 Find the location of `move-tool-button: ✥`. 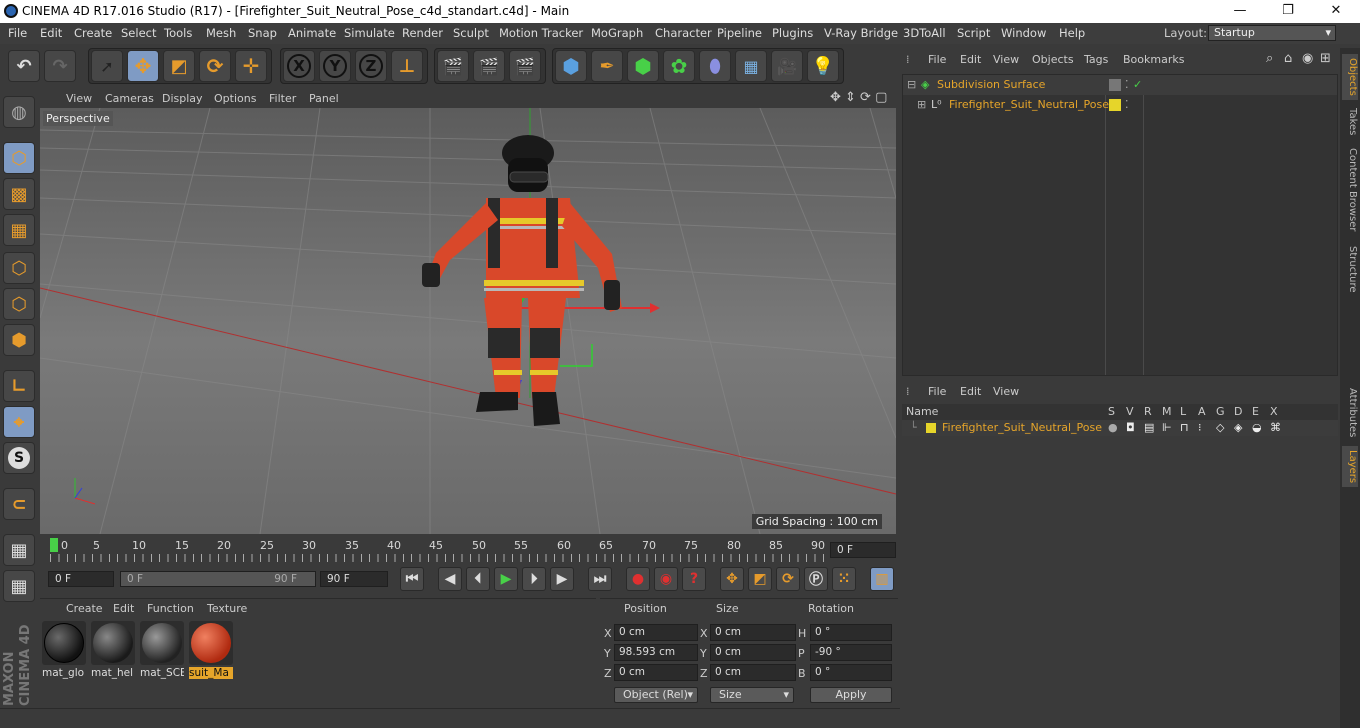

move-tool-button: ✥ is located at coordinates (143, 66).